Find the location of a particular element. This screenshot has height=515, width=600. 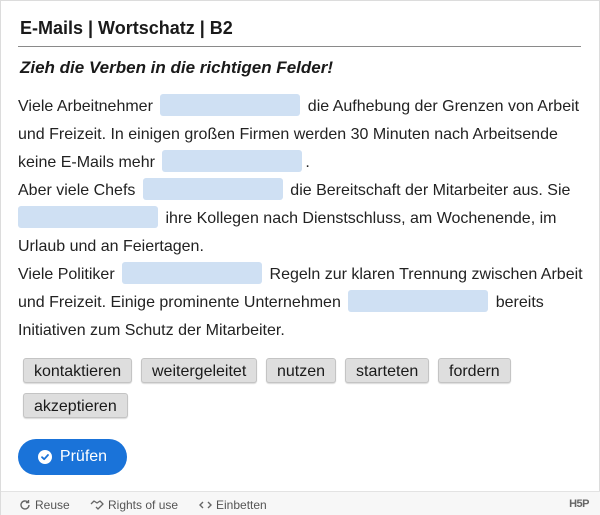

text-segment: Viele Politiker is located at coordinates (69, 274).